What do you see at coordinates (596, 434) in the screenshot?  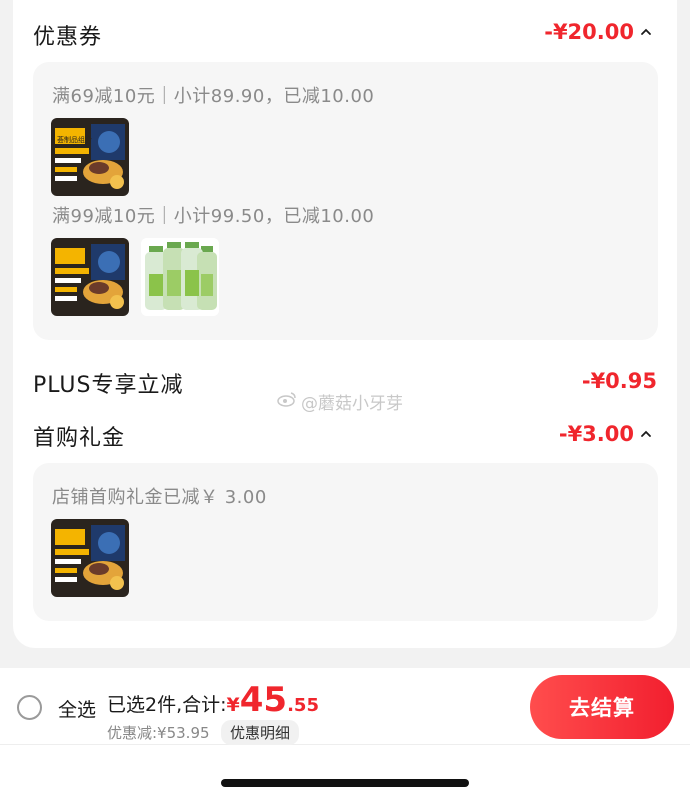 I see `first-purchase-amount: -¥3.00` at bounding box center [596, 434].